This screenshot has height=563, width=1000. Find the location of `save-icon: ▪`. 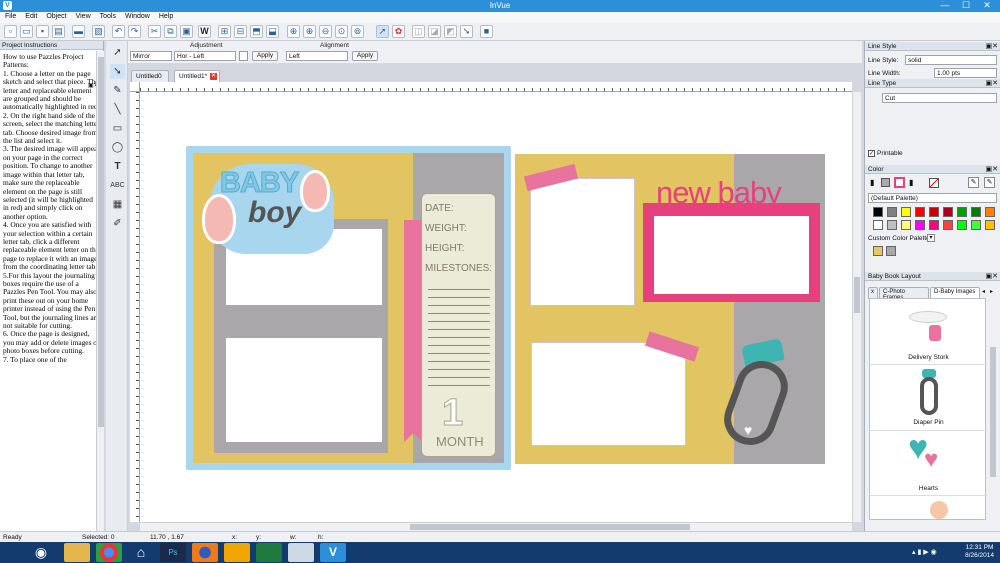

save-icon: ▪ is located at coordinates (42, 31).